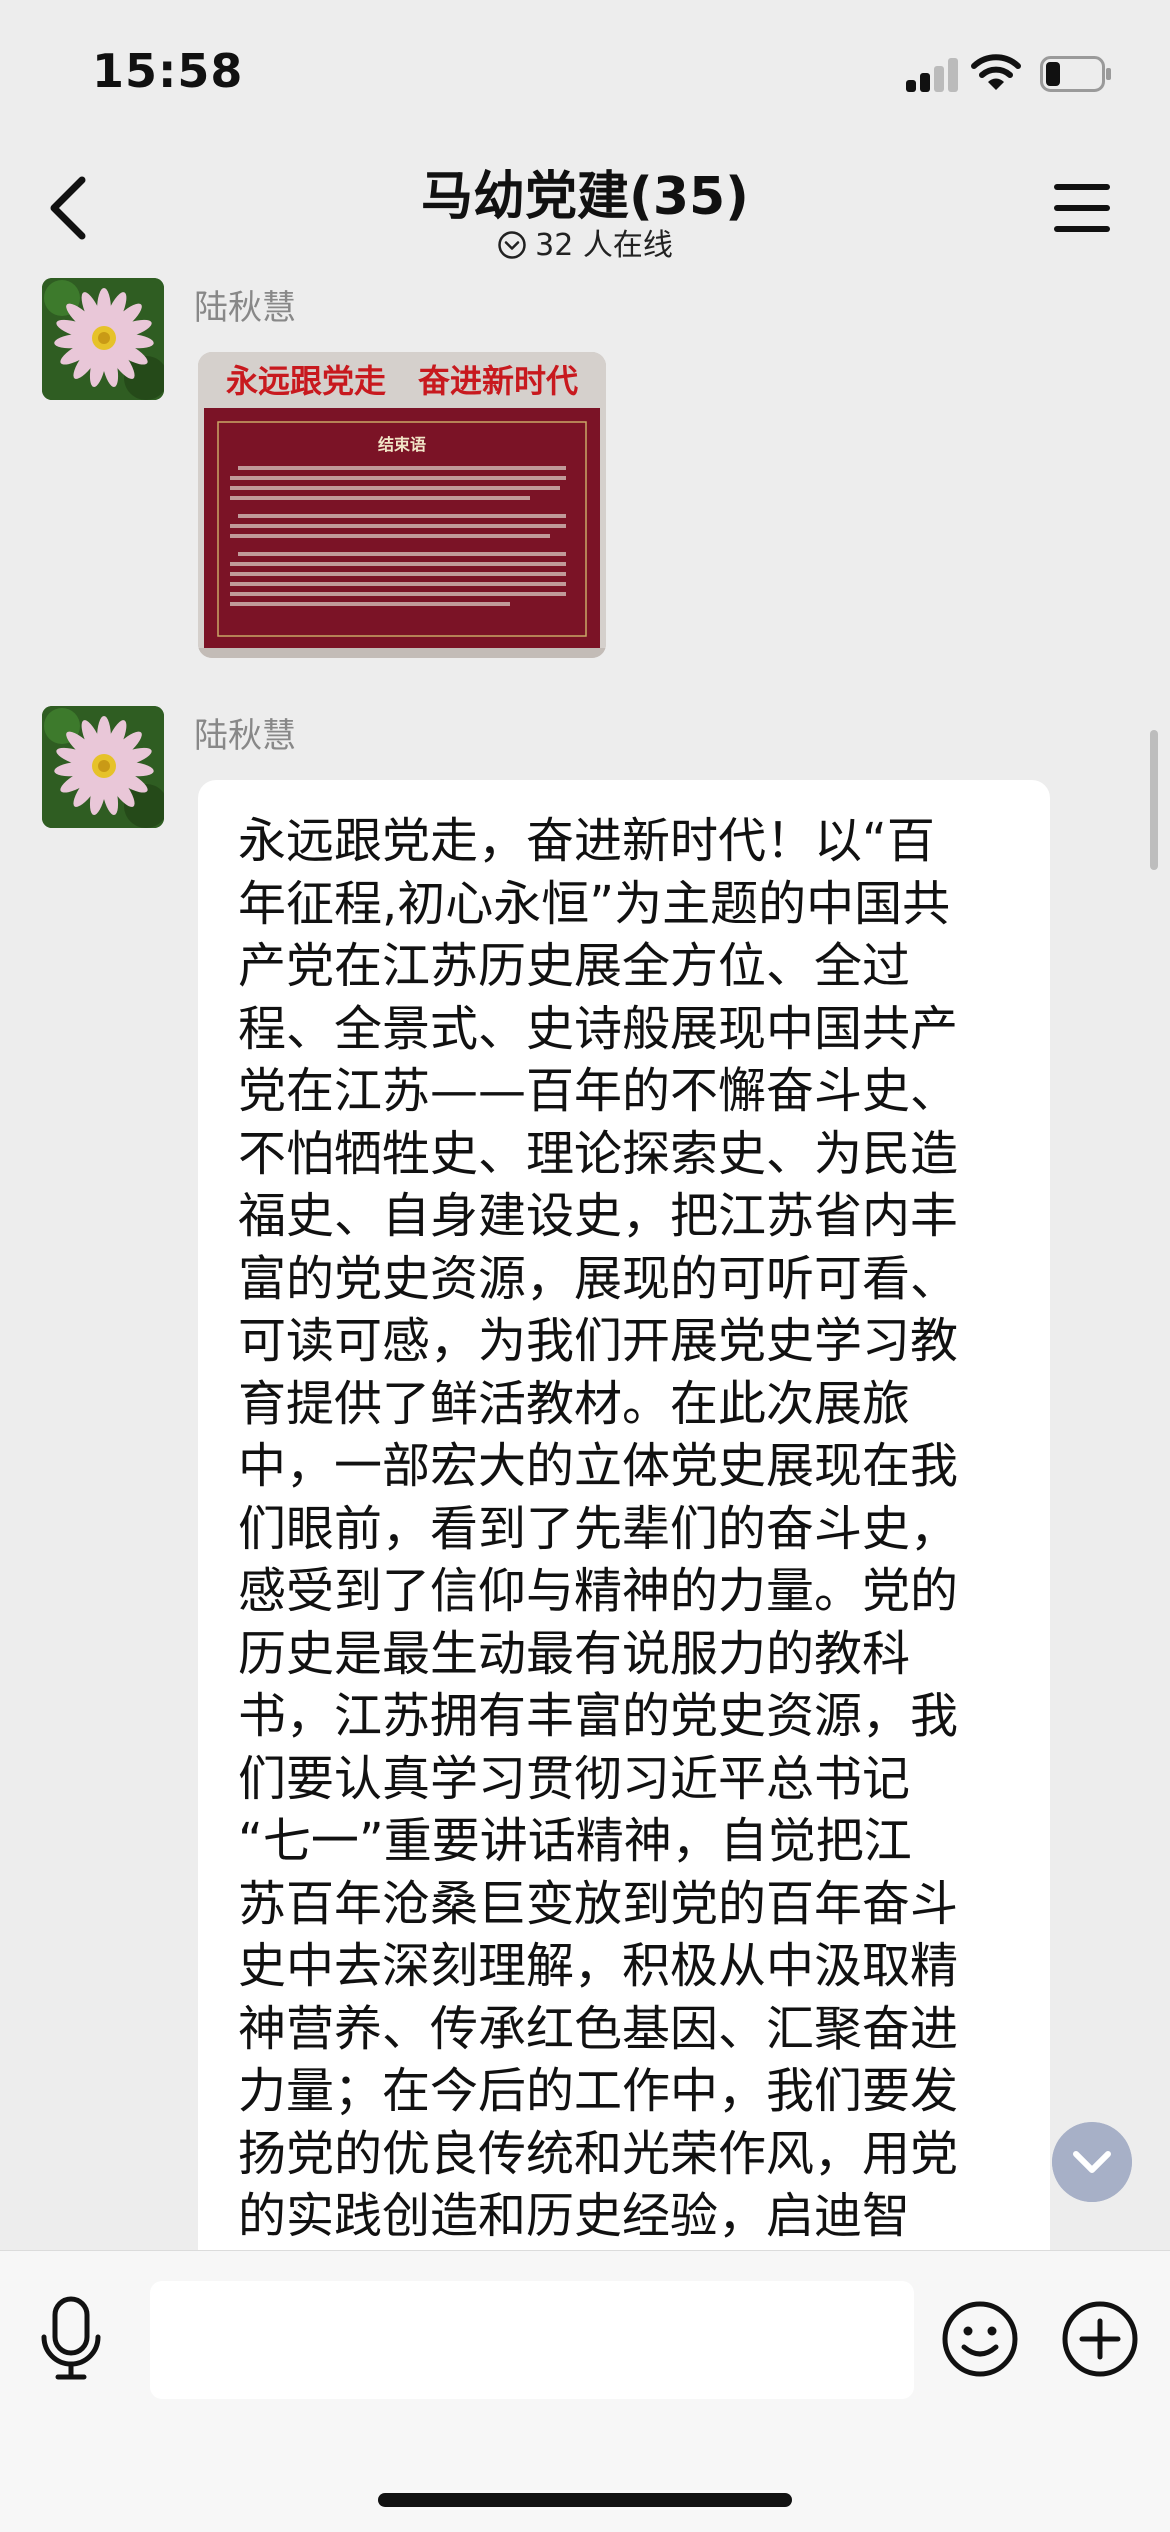 This screenshot has width=1170, height=2532. I want to click on message-line: 福史、自身建设史，把江苏省内丰, so click(598, 1216).